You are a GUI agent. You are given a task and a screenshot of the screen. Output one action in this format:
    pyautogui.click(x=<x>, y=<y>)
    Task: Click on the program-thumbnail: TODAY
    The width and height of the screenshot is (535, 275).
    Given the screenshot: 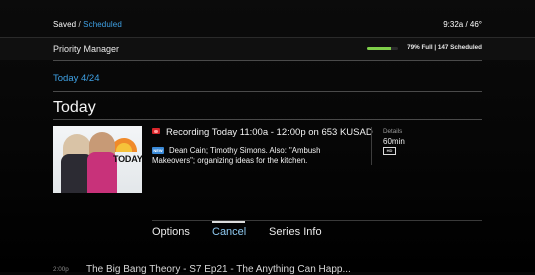 What is the action you would take?
    pyautogui.click(x=97, y=159)
    